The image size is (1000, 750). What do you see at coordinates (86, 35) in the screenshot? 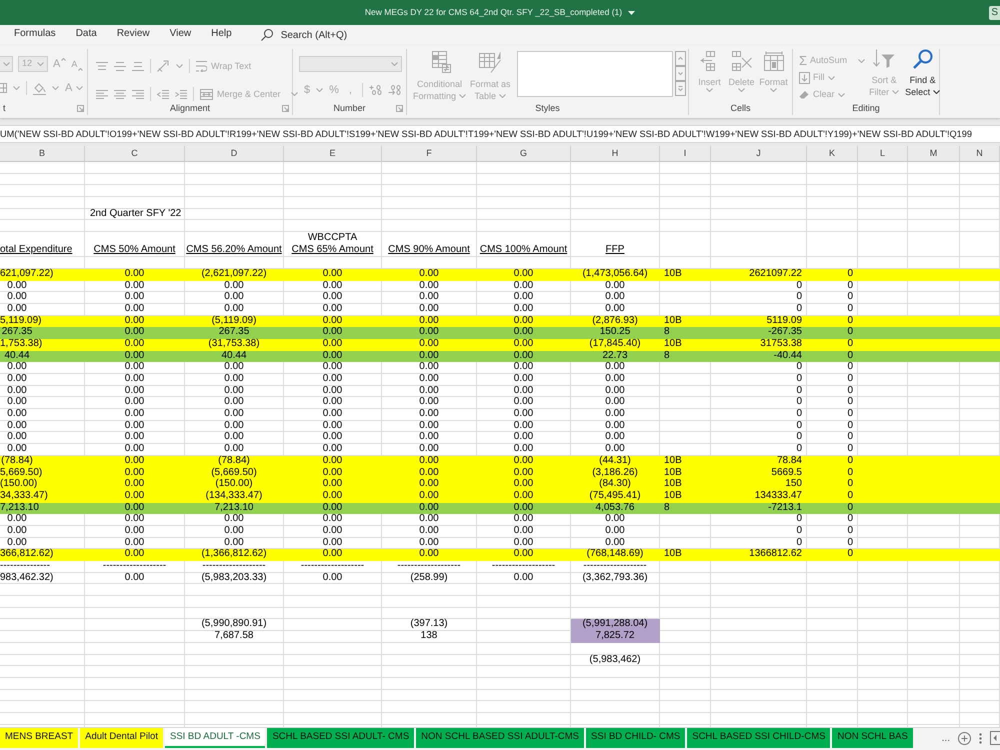
I see `menu-tab: Data` at bounding box center [86, 35].